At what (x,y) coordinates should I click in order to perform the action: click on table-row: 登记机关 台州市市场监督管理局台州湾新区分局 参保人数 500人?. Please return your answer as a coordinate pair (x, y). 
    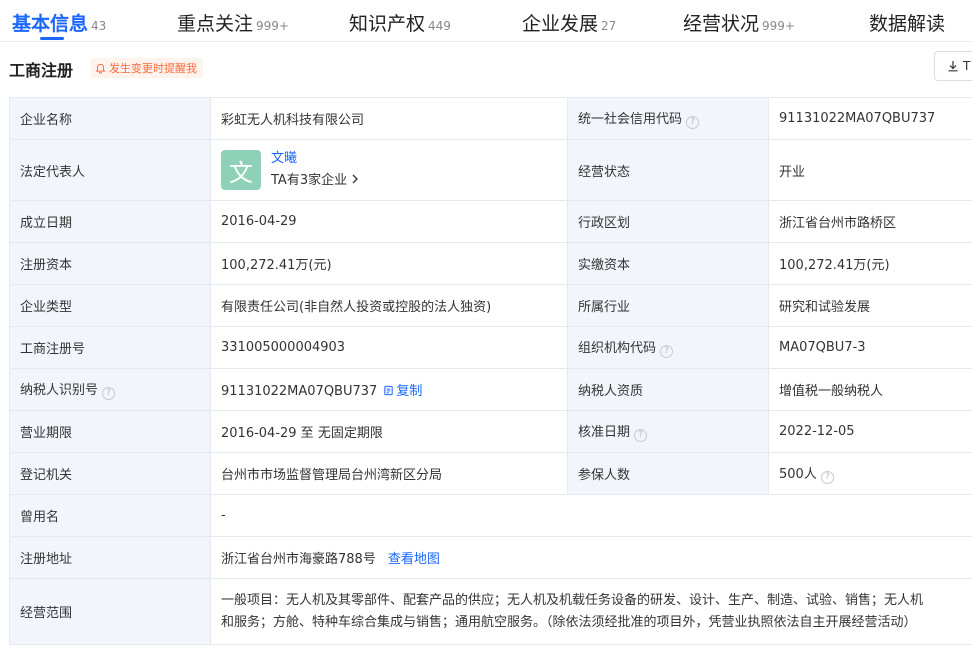
    Looking at the image, I should click on (490, 473).